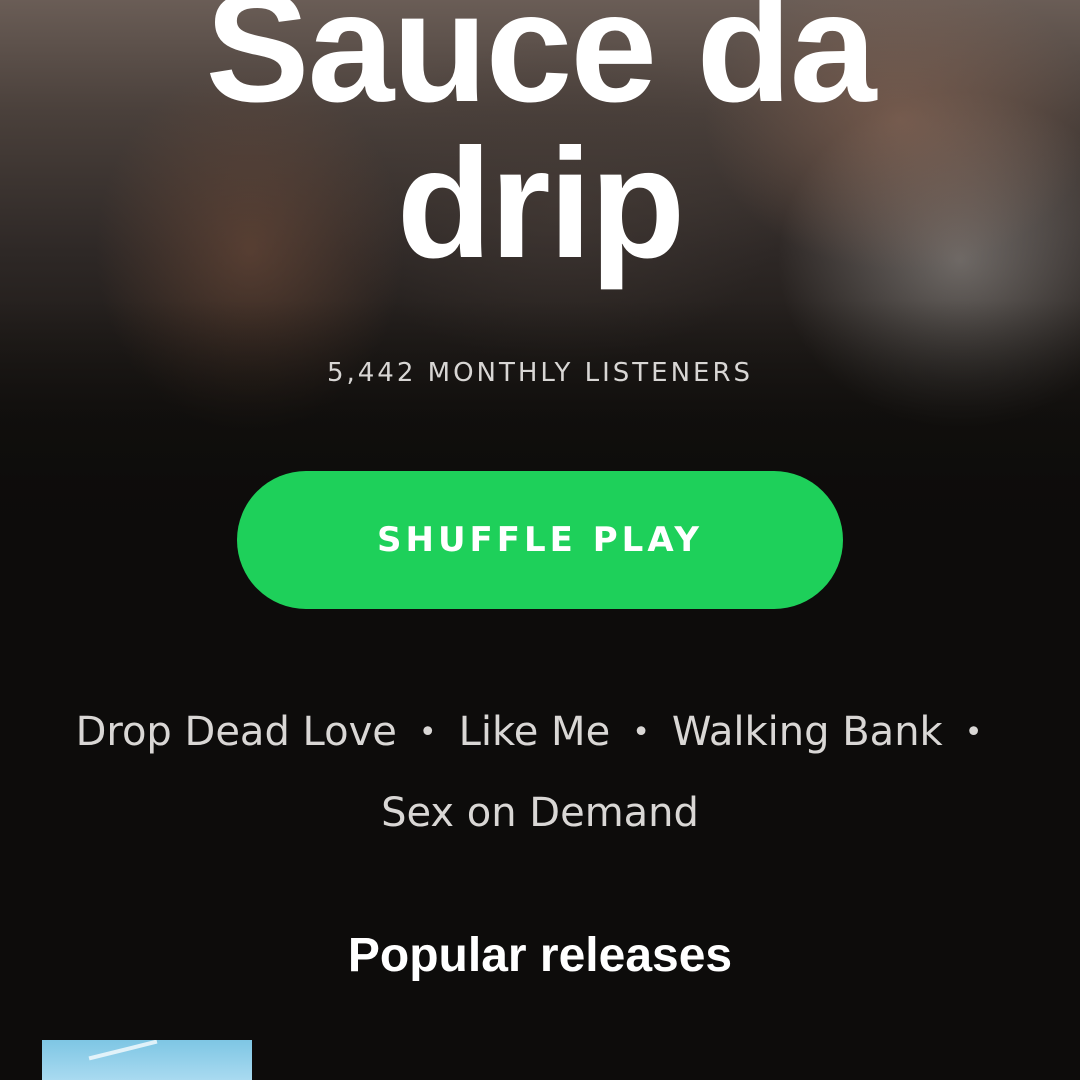 This screenshot has height=1080, width=1080. Describe the element at coordinates (236, 732) in the screenshot. I see `track-link-drop-dead-love: Drop Dead Love` at that location.